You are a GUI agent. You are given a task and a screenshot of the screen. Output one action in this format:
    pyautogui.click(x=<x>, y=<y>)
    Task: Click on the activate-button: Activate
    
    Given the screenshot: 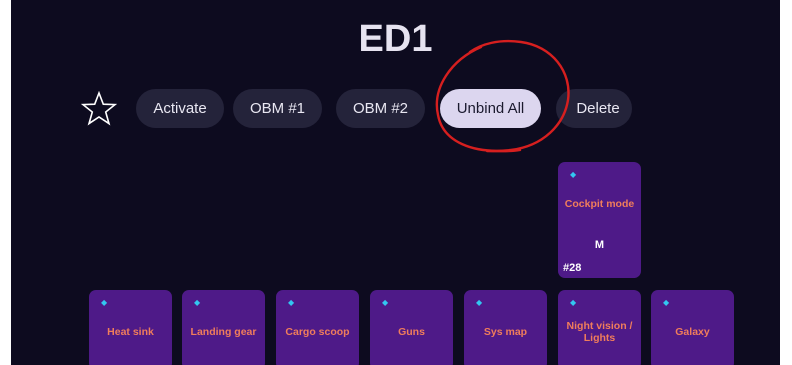 What is the action you would take?
    pyautogui.click(x=180, y=108)
    